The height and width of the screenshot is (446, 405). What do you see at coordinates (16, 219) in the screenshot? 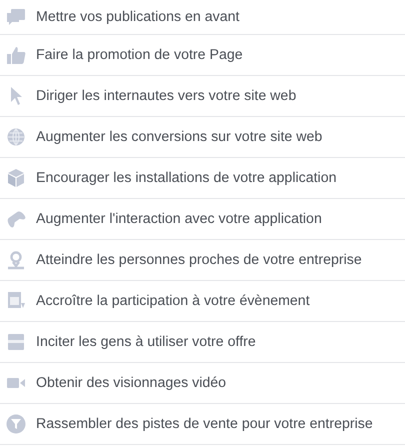
I see `gamepad-icon` at bounding box center [16, 219].